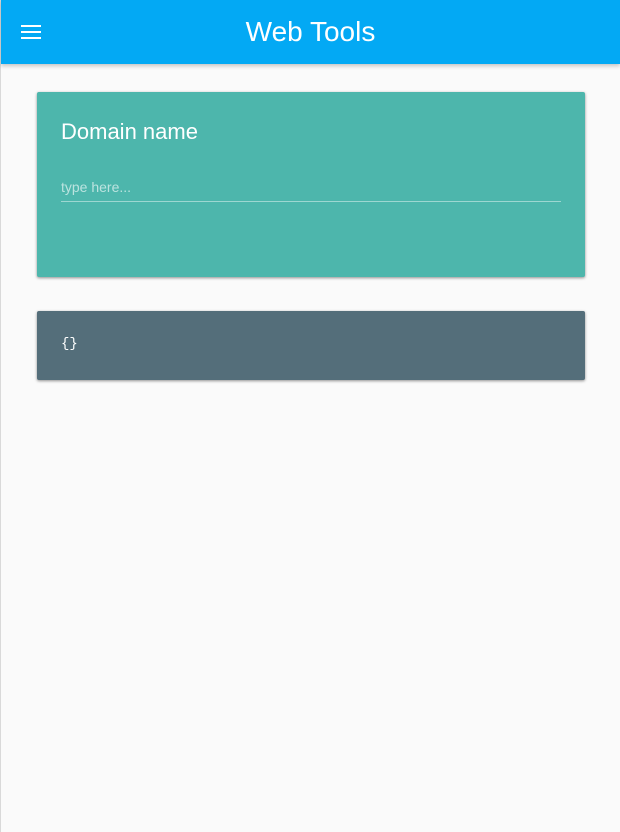  I want to click on top-app-bar: Web Tools, so click(310, 32).